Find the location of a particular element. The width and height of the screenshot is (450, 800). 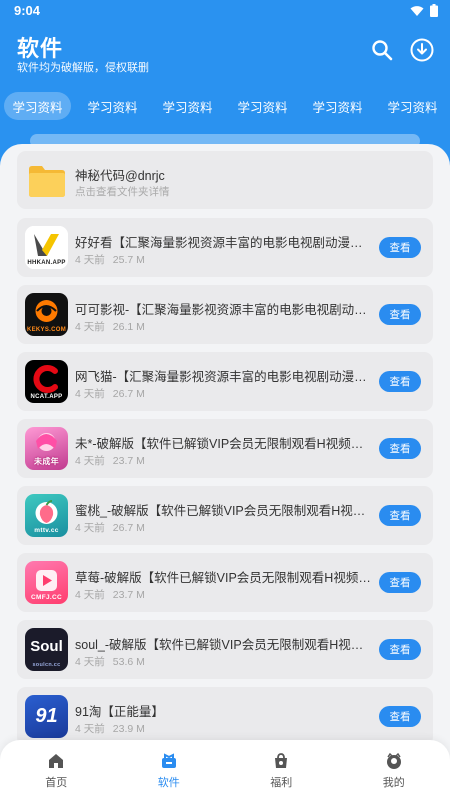

status-icons is located at coordinates (424, 10).